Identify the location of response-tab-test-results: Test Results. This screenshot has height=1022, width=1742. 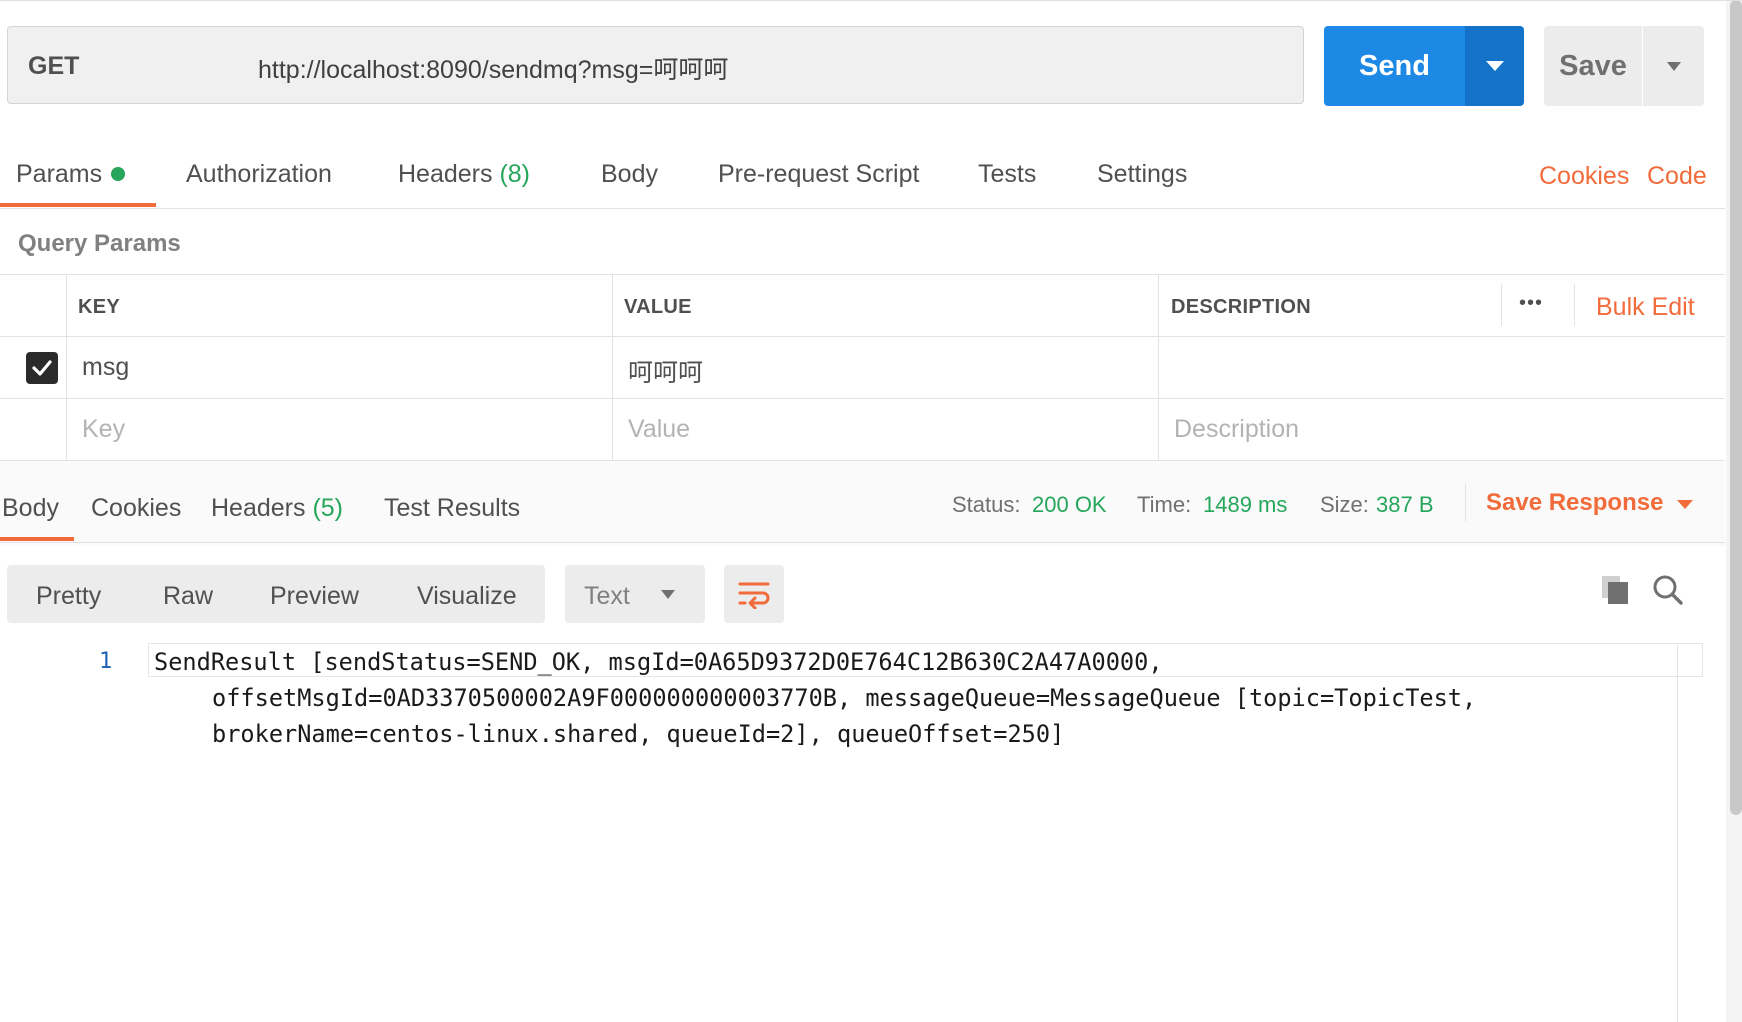
(452, 508).